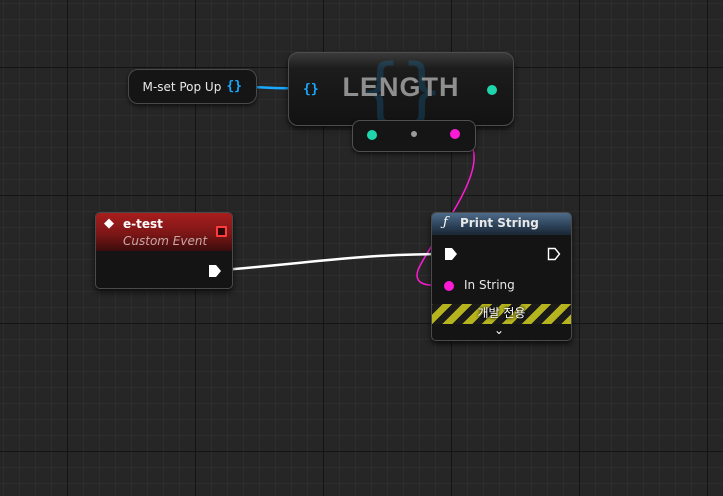 This screenshot has width=723, height=496. Describe the element at coordinates (499, 330) in the screenshot. I see `chevron-down-icon: ⌄` at that location.